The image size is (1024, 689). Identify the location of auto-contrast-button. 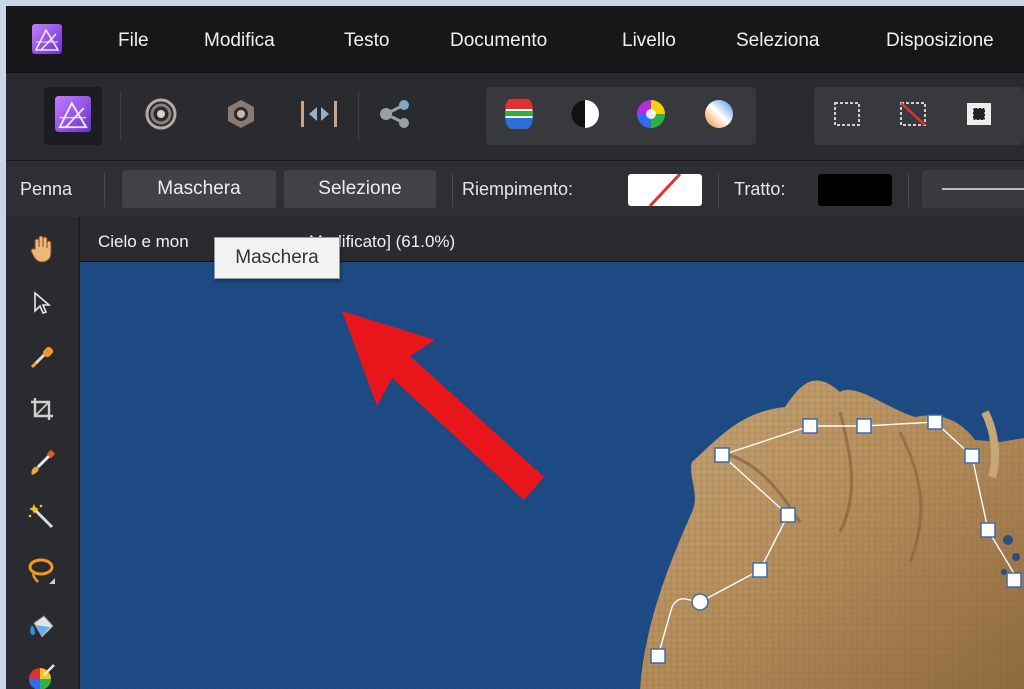
(585, 116).